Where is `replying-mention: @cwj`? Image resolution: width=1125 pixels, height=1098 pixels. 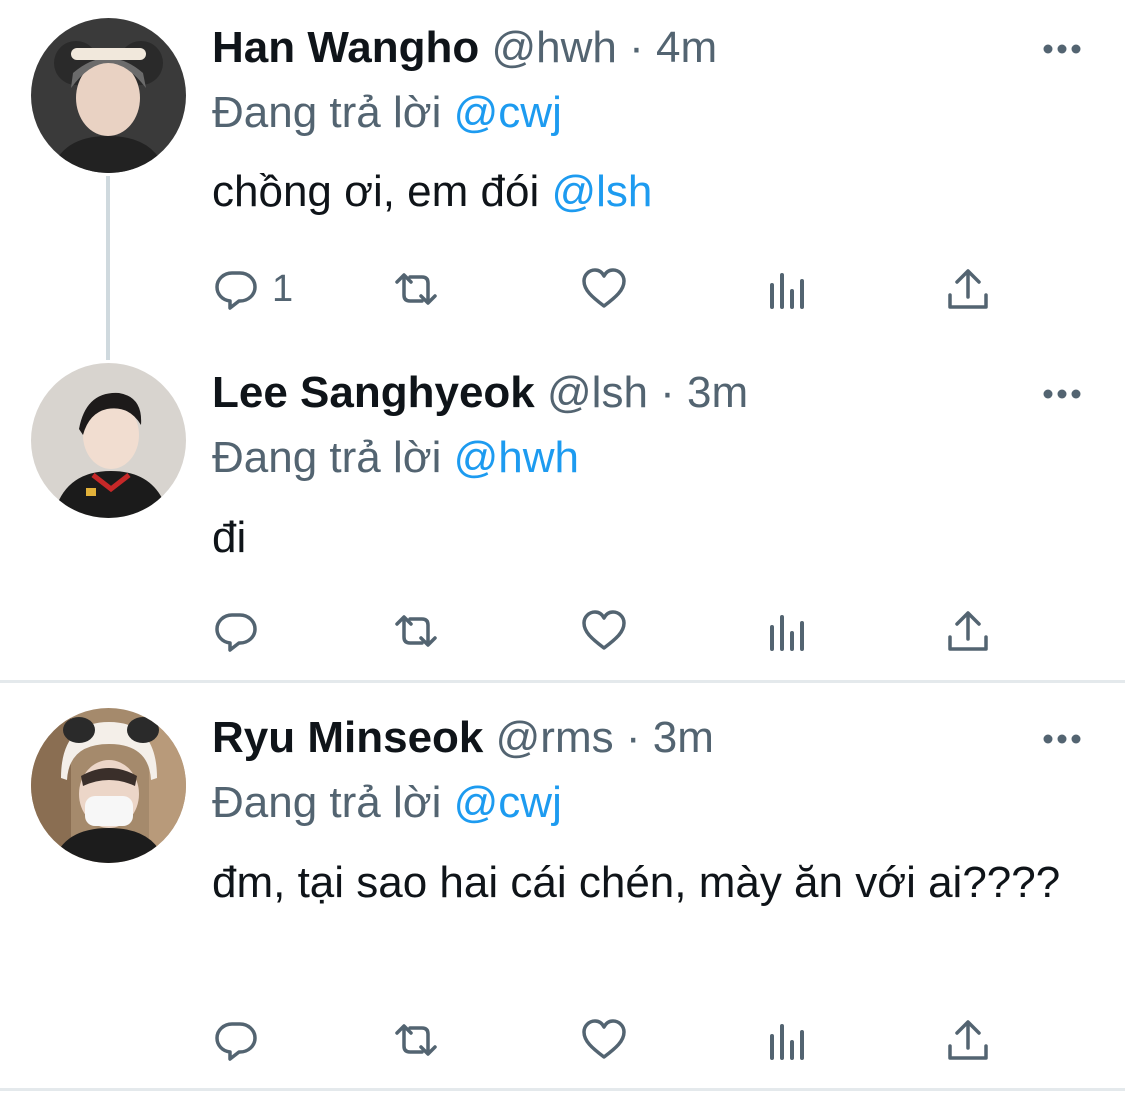
replying-mention: @cwj is located at coordinates (508, 802).